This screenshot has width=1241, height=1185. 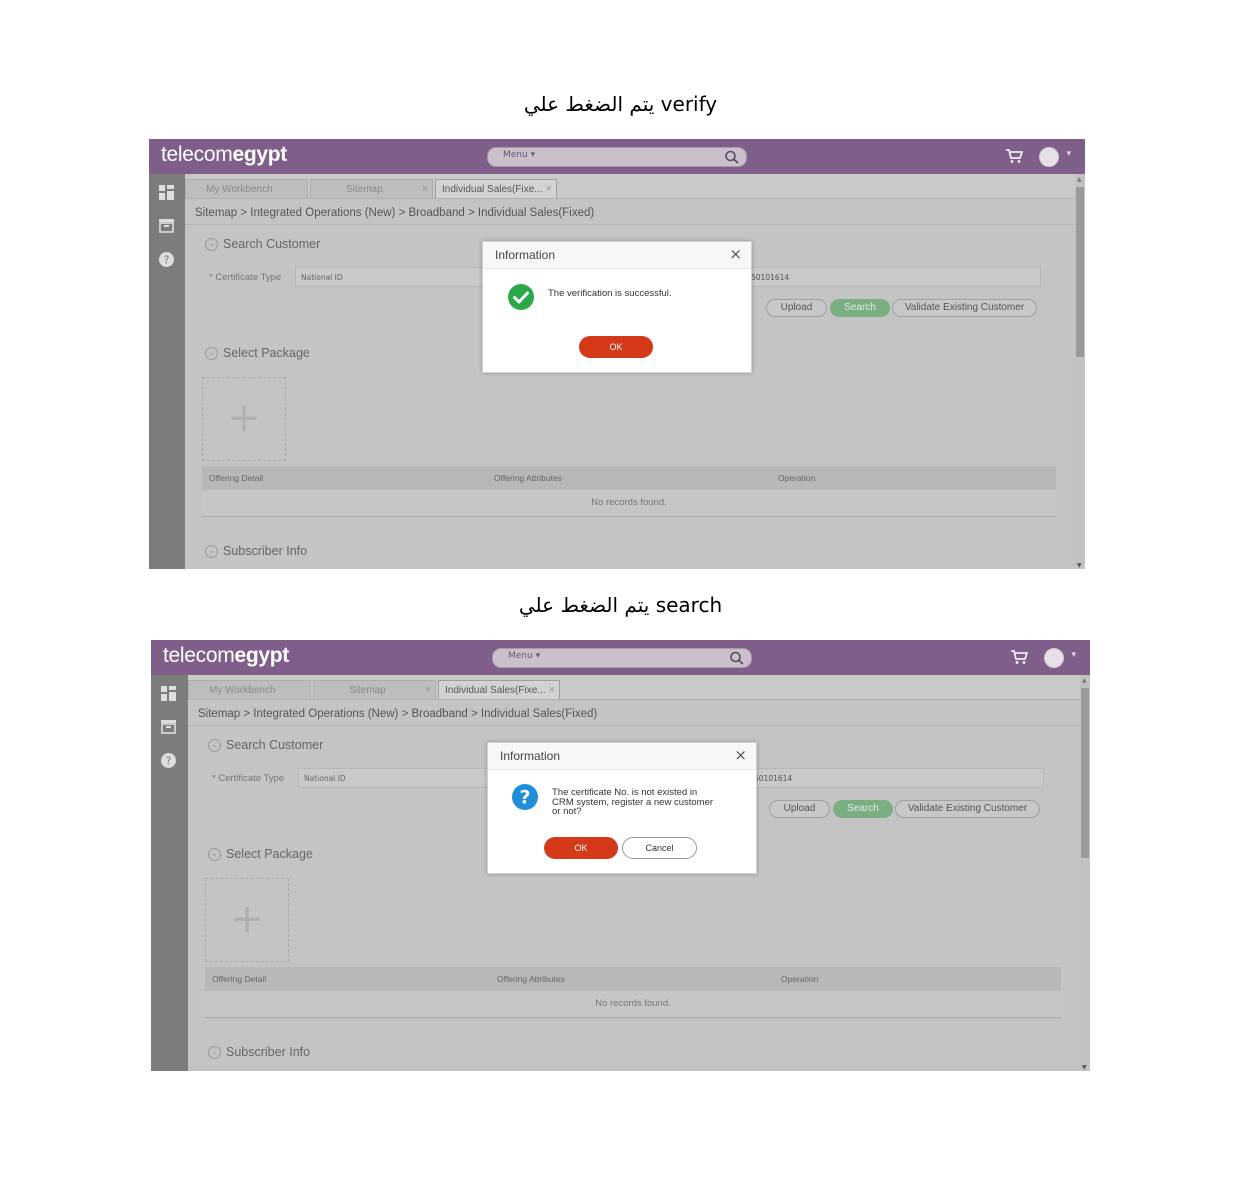 I want to click on dialog-message: The verification is successful., so click(x=610, y=293).